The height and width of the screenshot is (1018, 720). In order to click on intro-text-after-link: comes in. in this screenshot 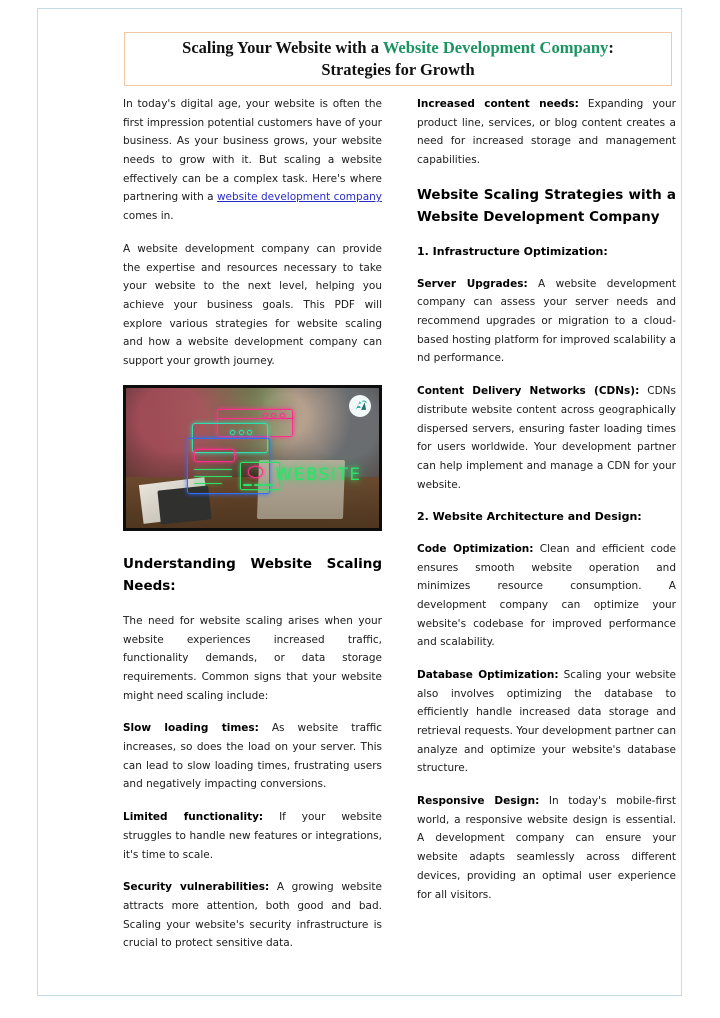, I will do `click(148, 216)`.